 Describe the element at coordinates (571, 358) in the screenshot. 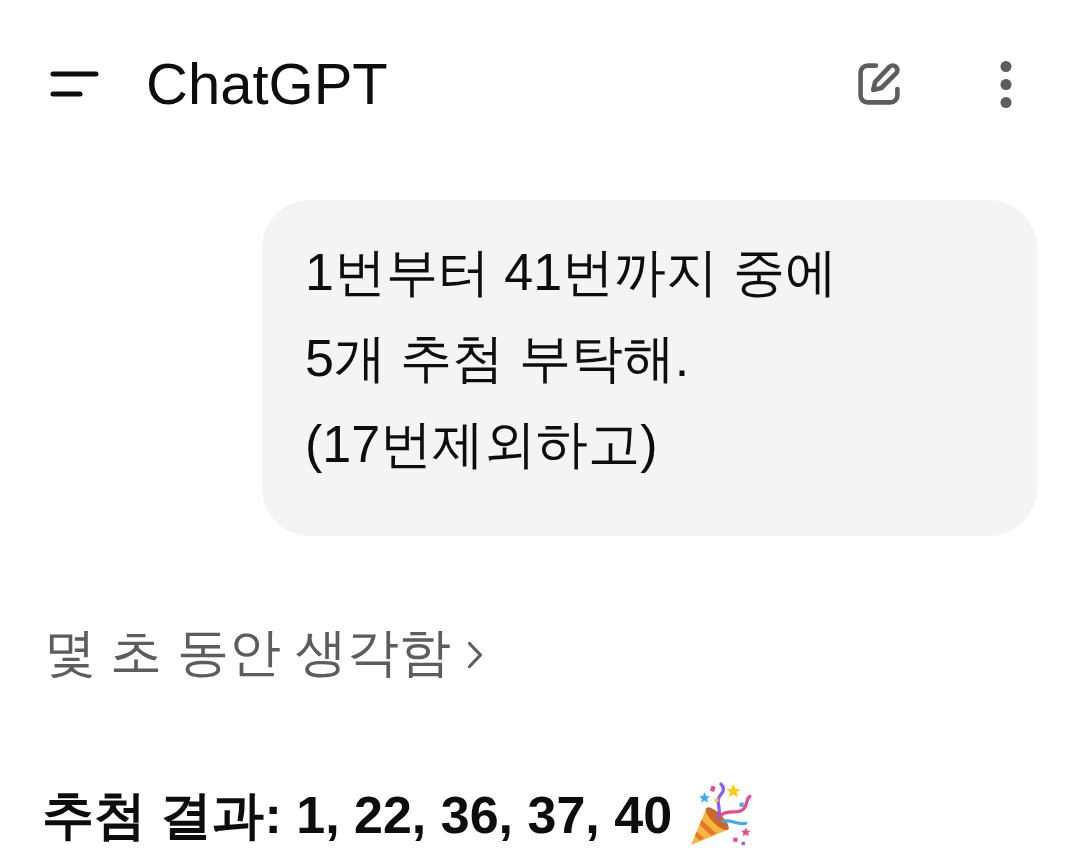

I see `message-text: 1번부터 41번까지 중에 5개 추첨 부탁해. (17번제외하고)` at that location.